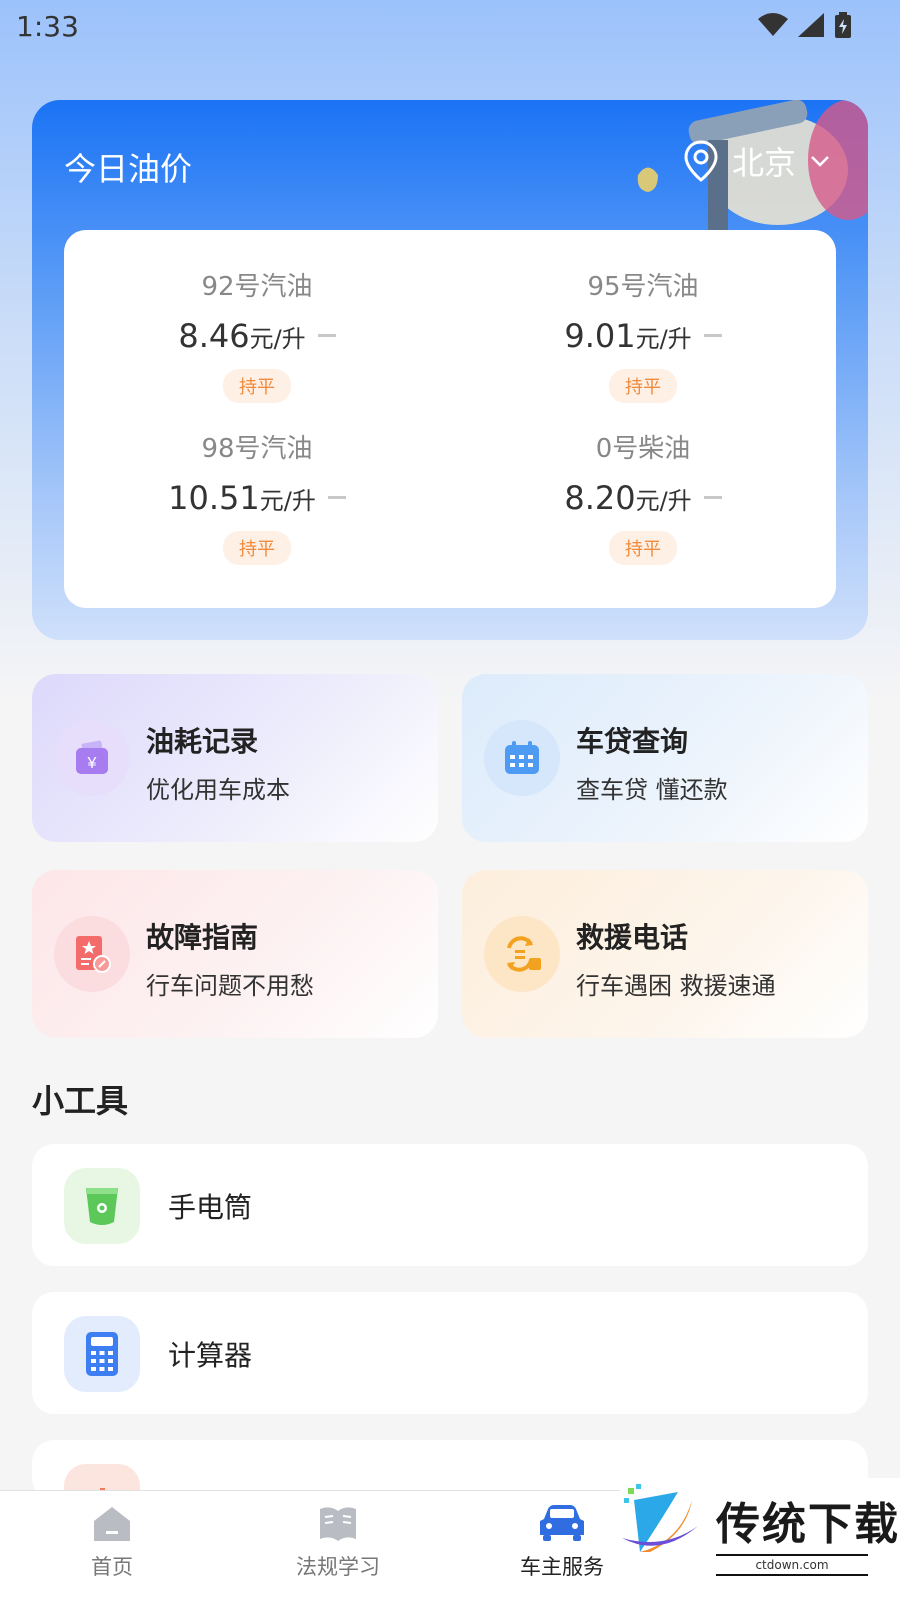 This screenshot has width=900, height=1601. What do you see at coordinates (843, 25) in the screenshot?
I see `battery-icon` at bounding box center [843, 25].